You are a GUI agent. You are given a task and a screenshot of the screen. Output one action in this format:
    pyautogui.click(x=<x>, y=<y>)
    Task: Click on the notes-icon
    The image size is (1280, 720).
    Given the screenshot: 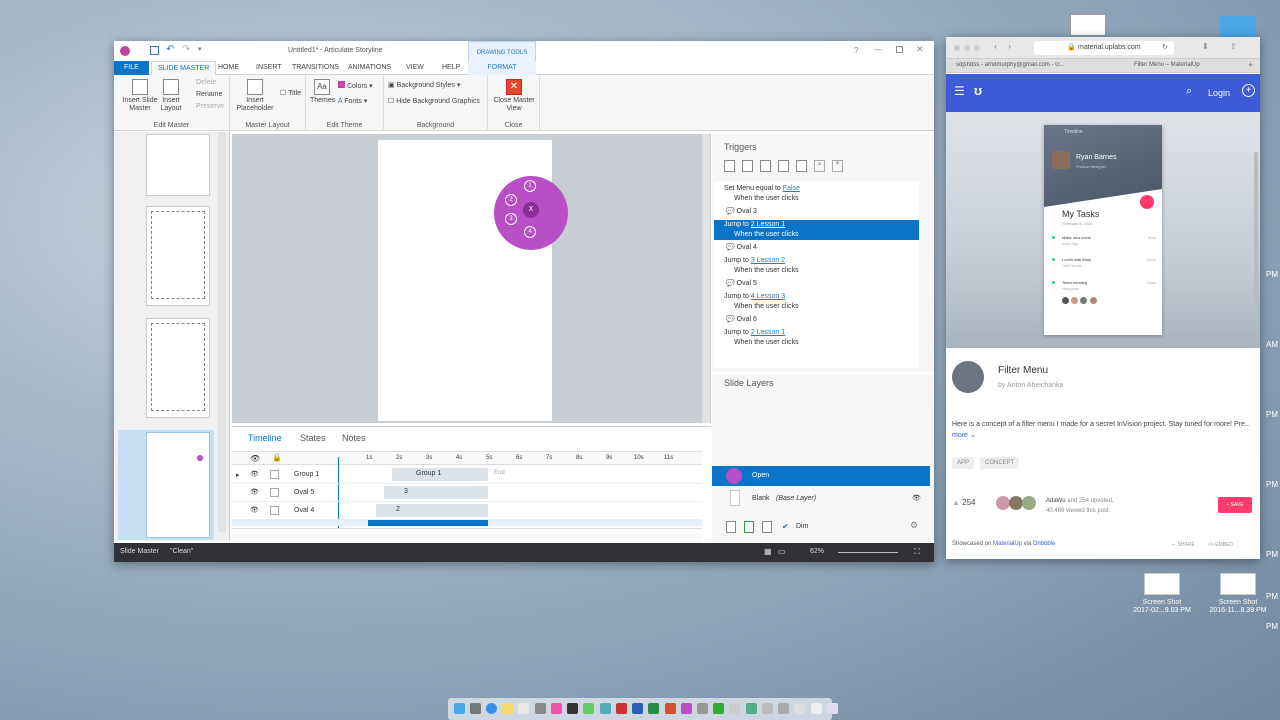 What is the action you would take?
    pyautogui.click(x=508, y=708)
    